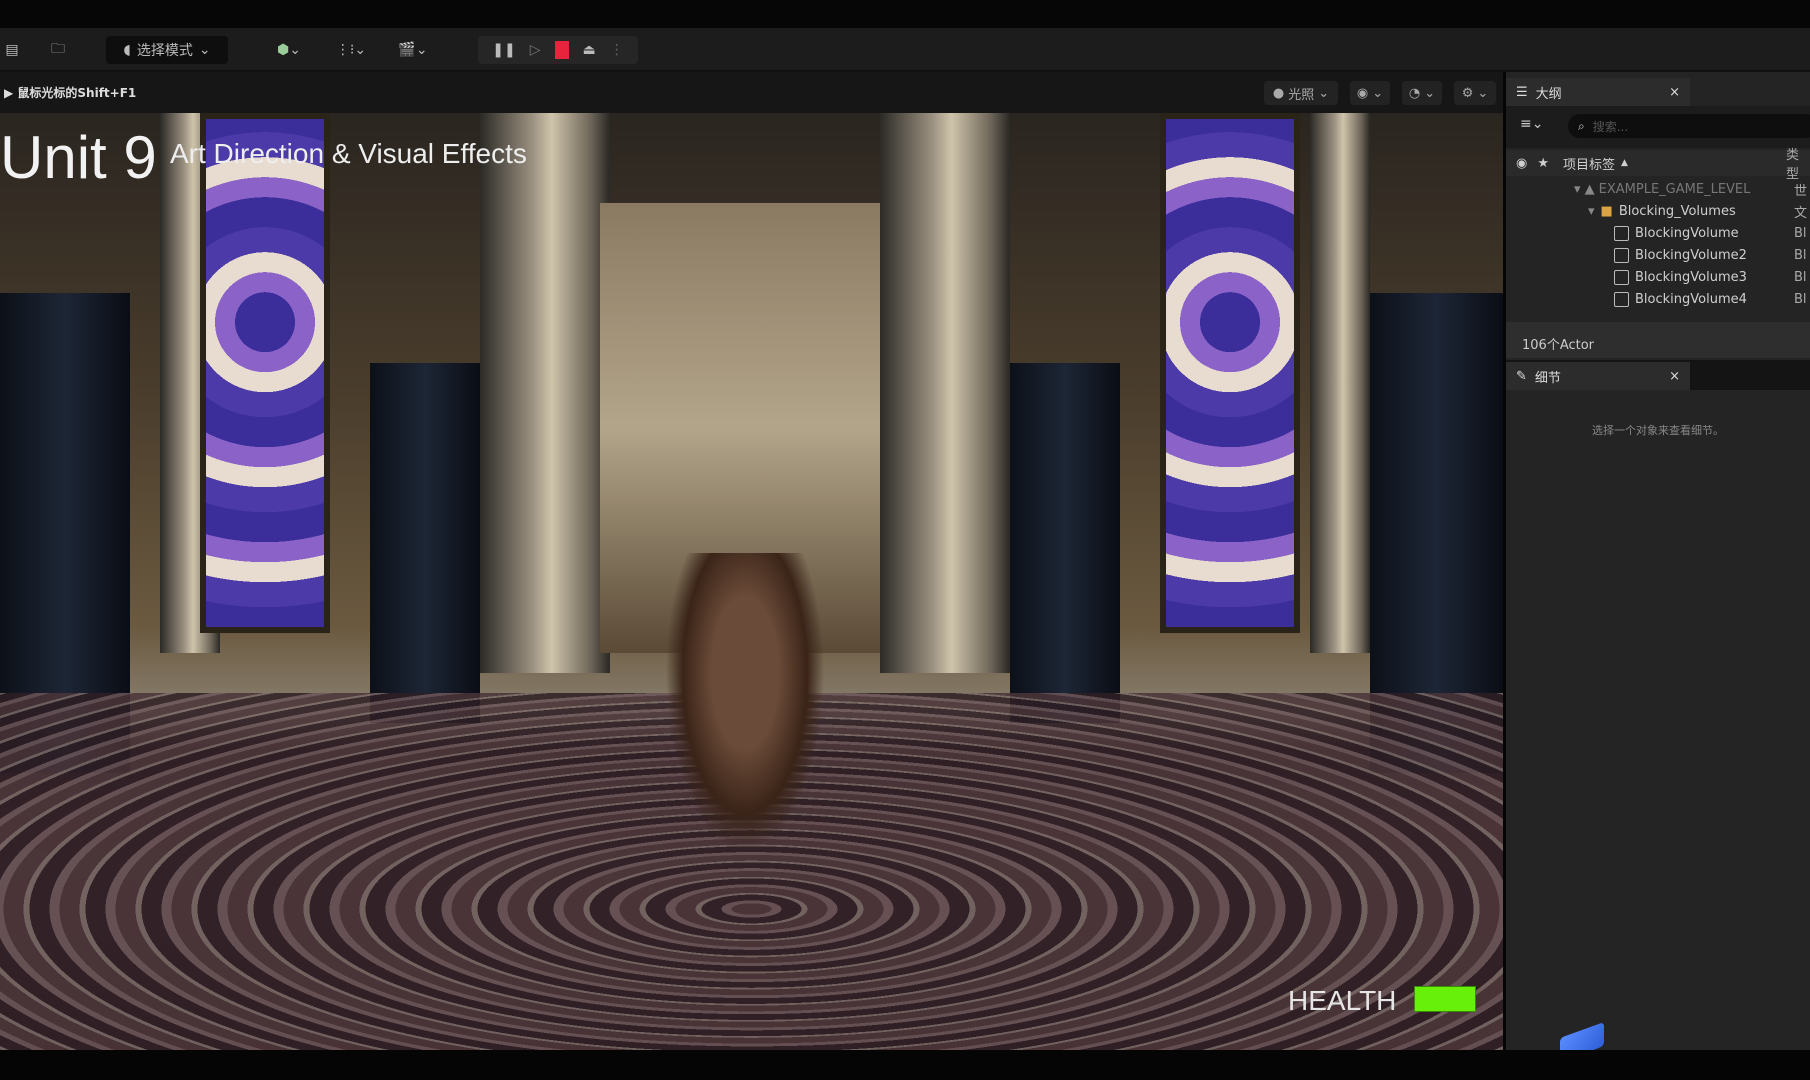 The width and height of the screenshot is (1810, 1080). What do you see at coordinates (77, 93) in the screenshot?
I see `hint-text: 鼠标光标的Shift+F1` at bounding box center [77, 93].